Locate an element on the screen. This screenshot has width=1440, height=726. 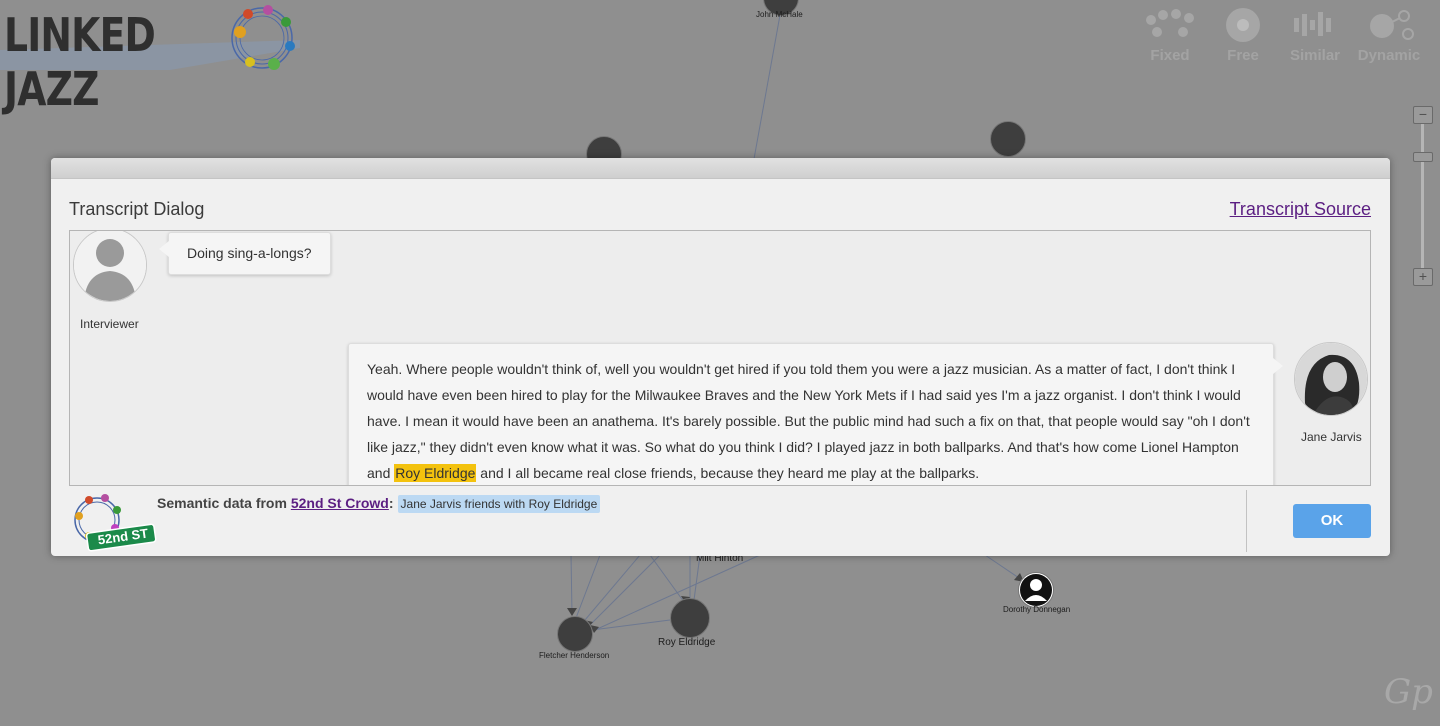
node-label-dorothy-donnegan: Dorothy Donnegan is located at coordinates (1037, 609).